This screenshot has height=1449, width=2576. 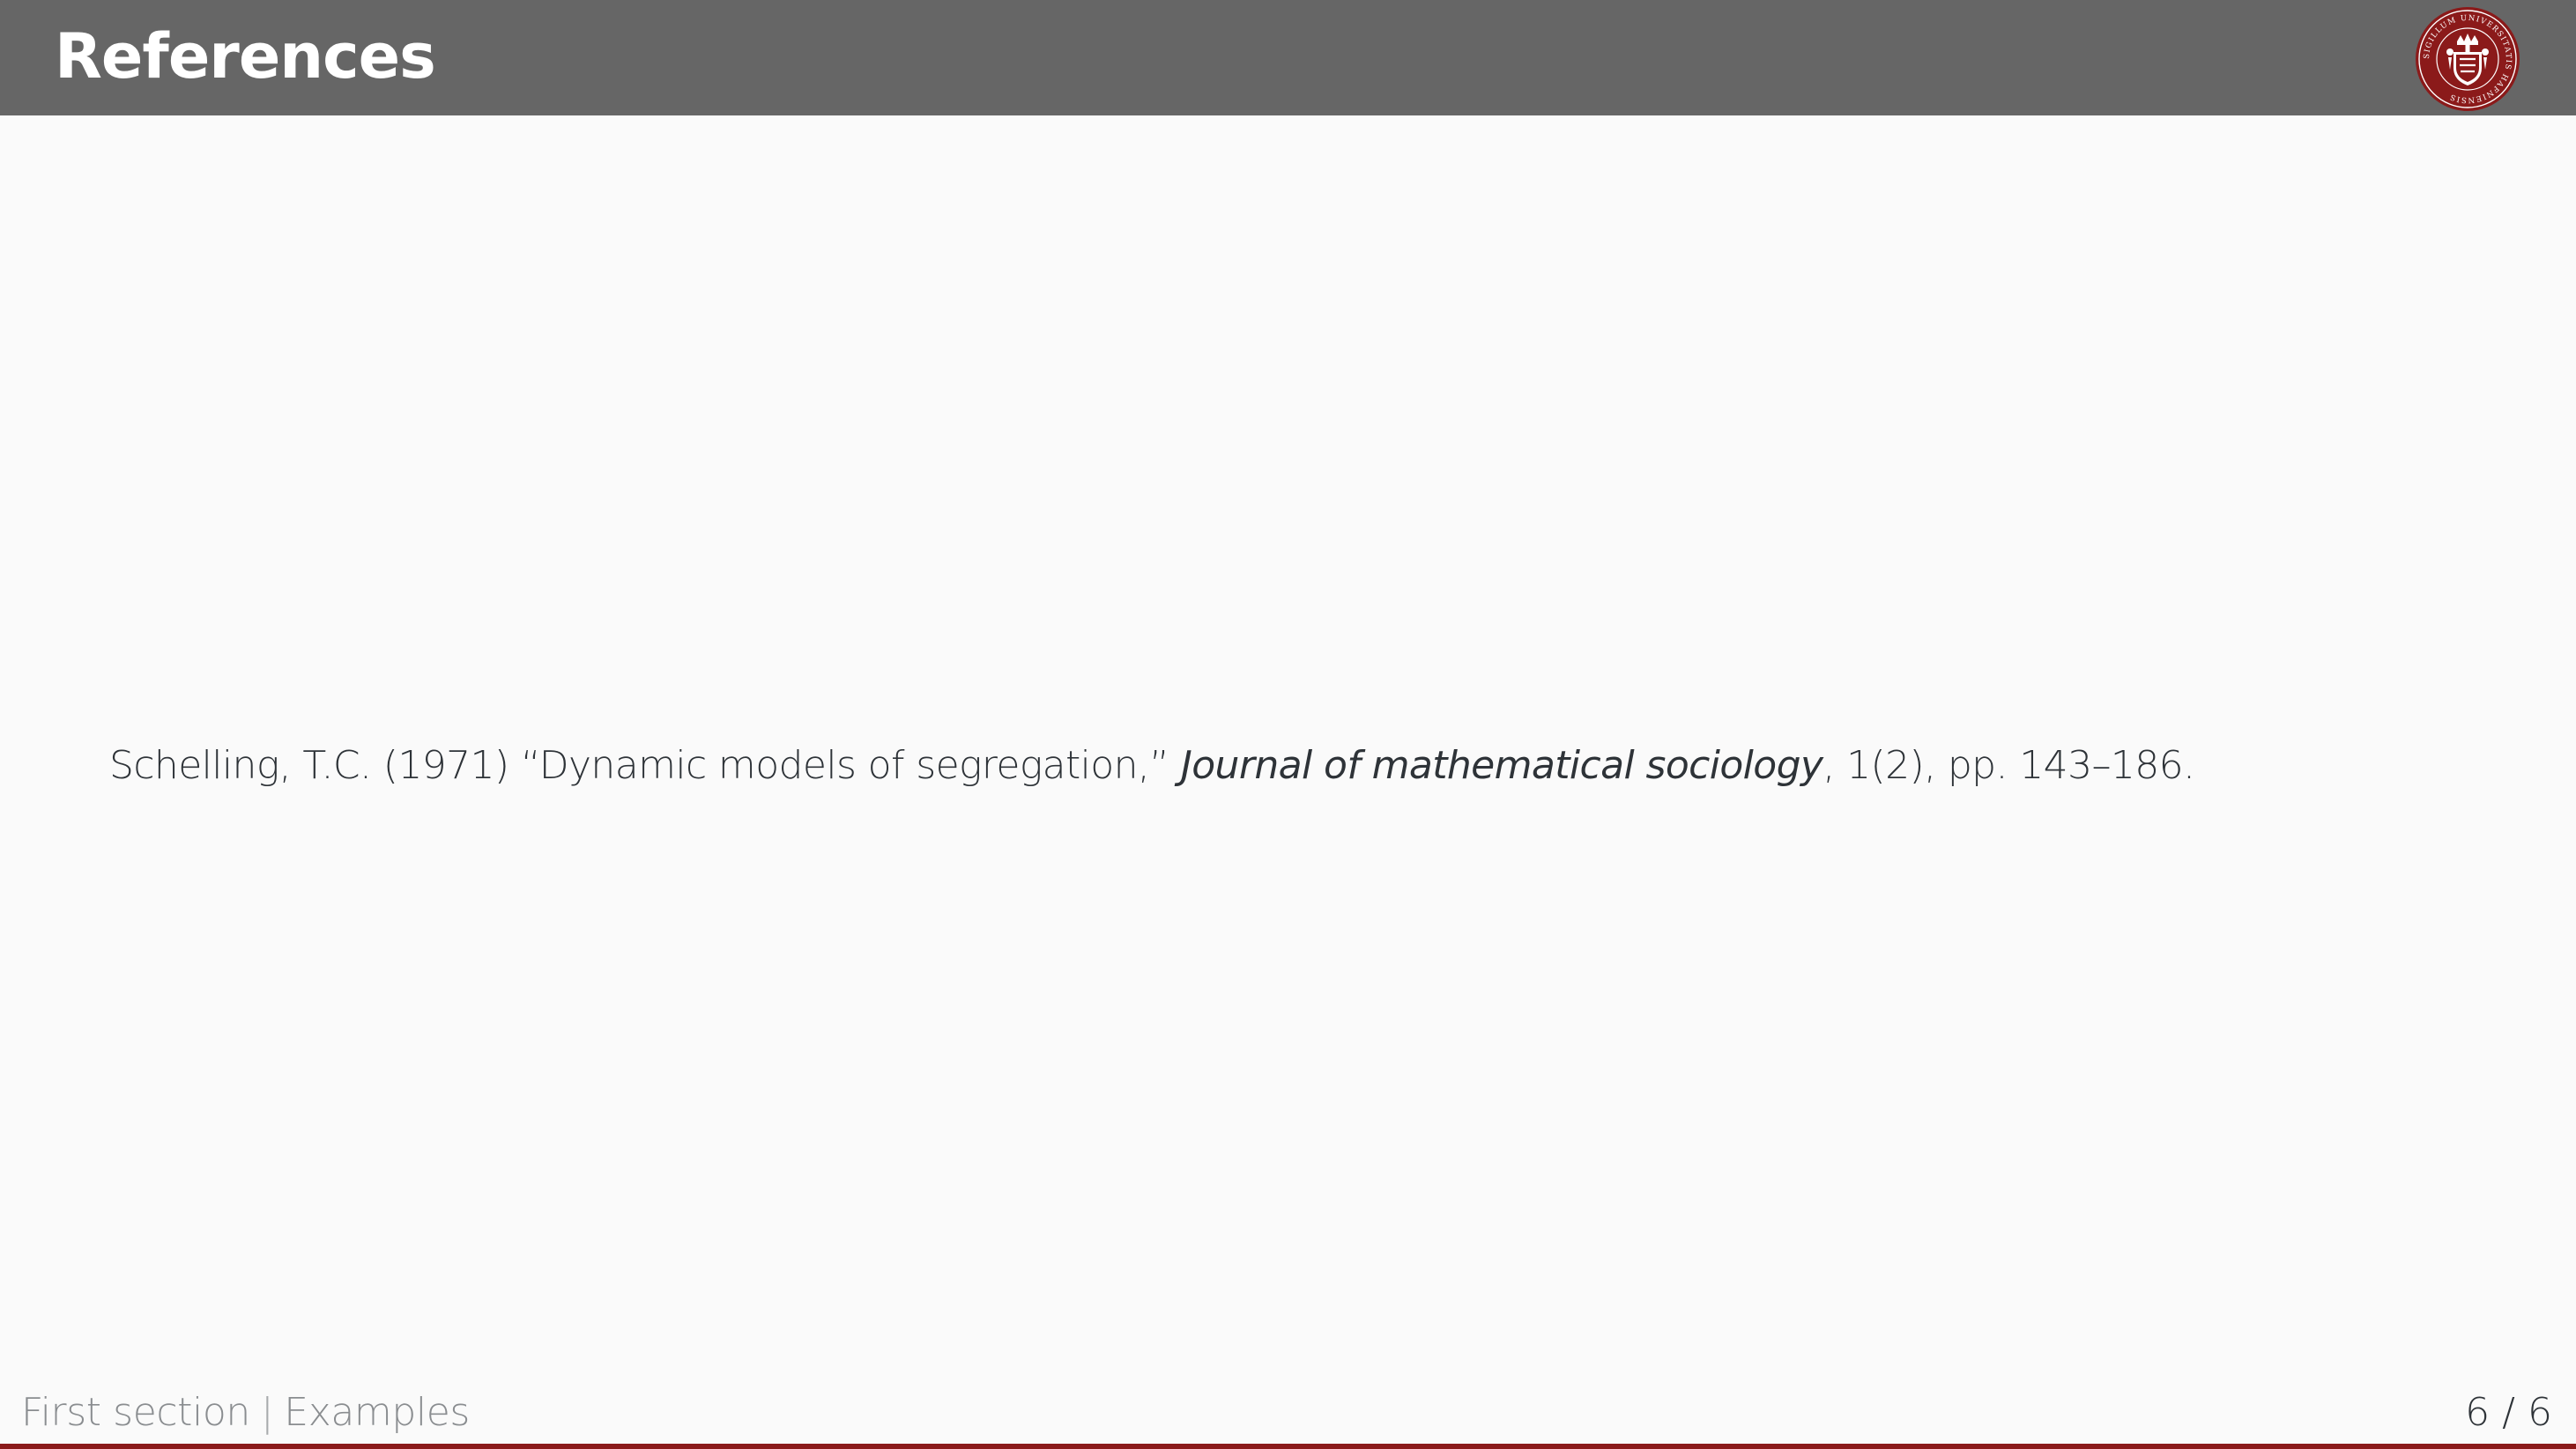 I want to click on reference-journal: Journal of mathematical sociology, so click(x=1501, y=765).